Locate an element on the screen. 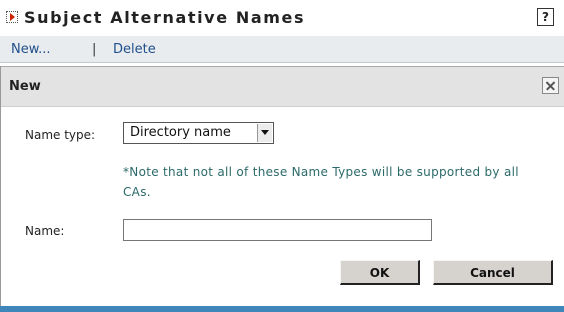 Image resolution: width=564 pixels, height=312 pixels. cancel-button: Cancel is located at coordinates (493, 272).